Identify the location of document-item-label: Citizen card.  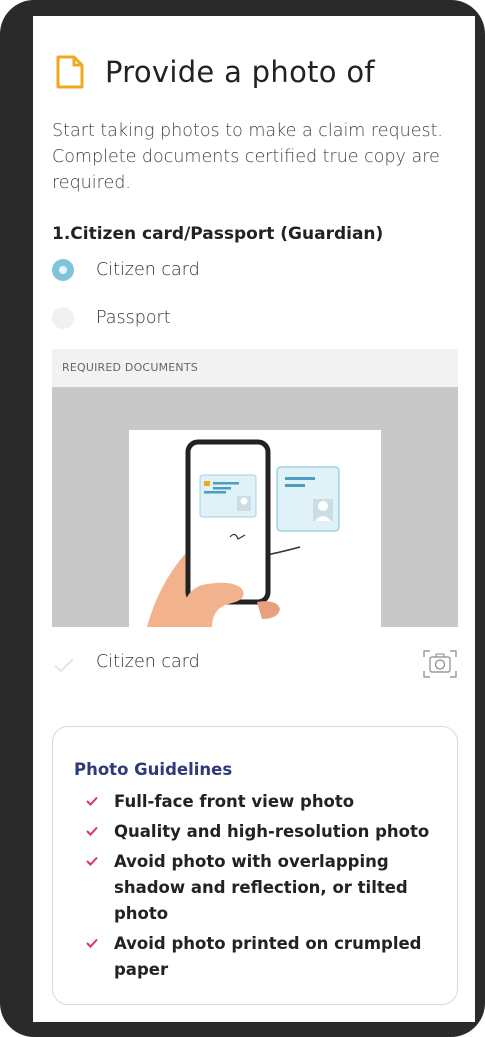
(148, 662).